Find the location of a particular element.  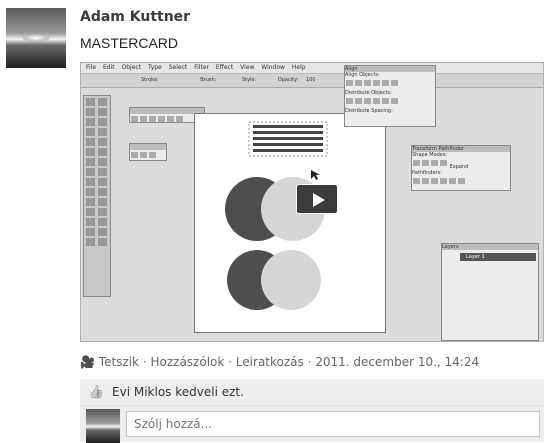

menu-item-object: Object is located at coordinates (131, 67).